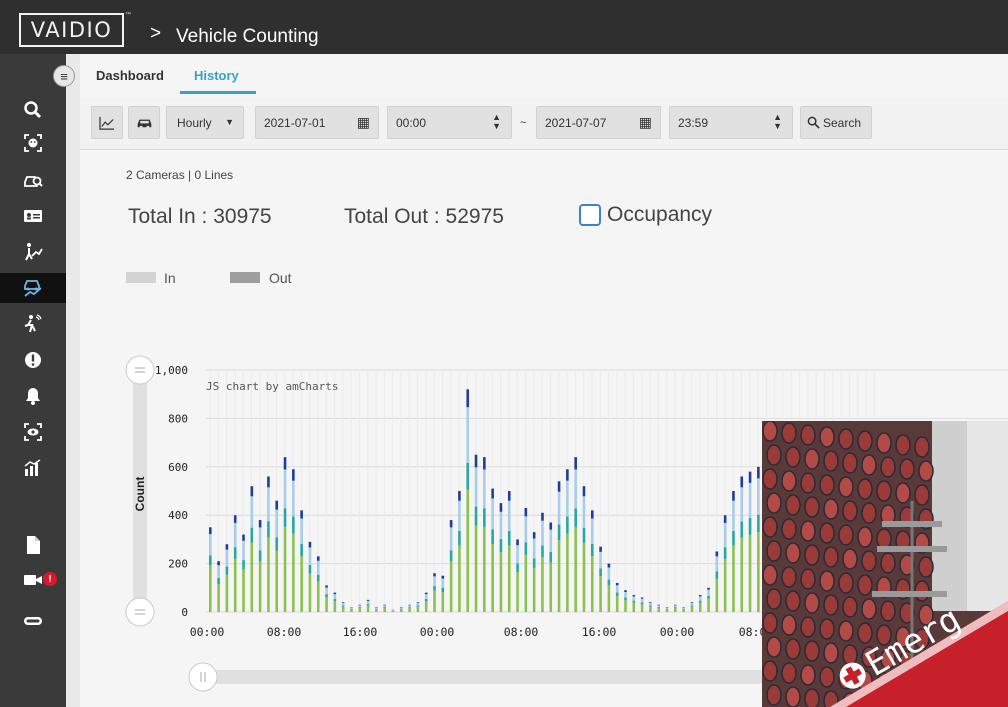 The width and height of the screenshot is (1008, 707). I want to click on sidebar-item-vehicle-search, so click(33, 180).